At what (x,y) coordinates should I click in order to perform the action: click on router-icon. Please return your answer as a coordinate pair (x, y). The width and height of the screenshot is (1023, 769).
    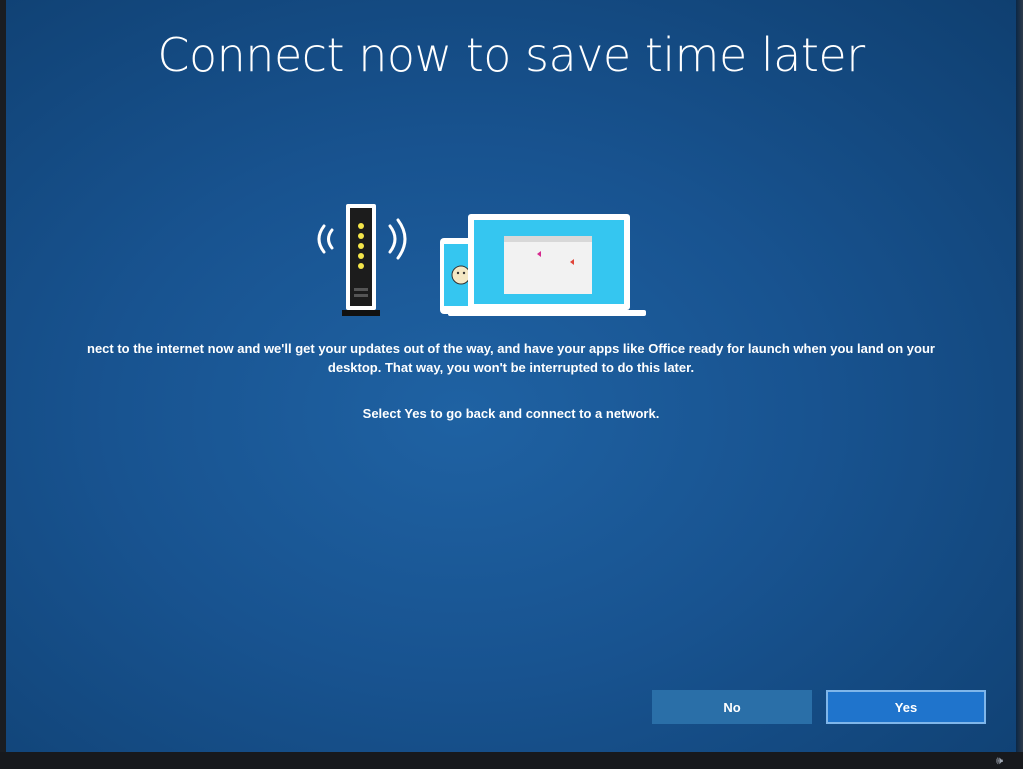
    Looking at the image, I should click on (361, 260).